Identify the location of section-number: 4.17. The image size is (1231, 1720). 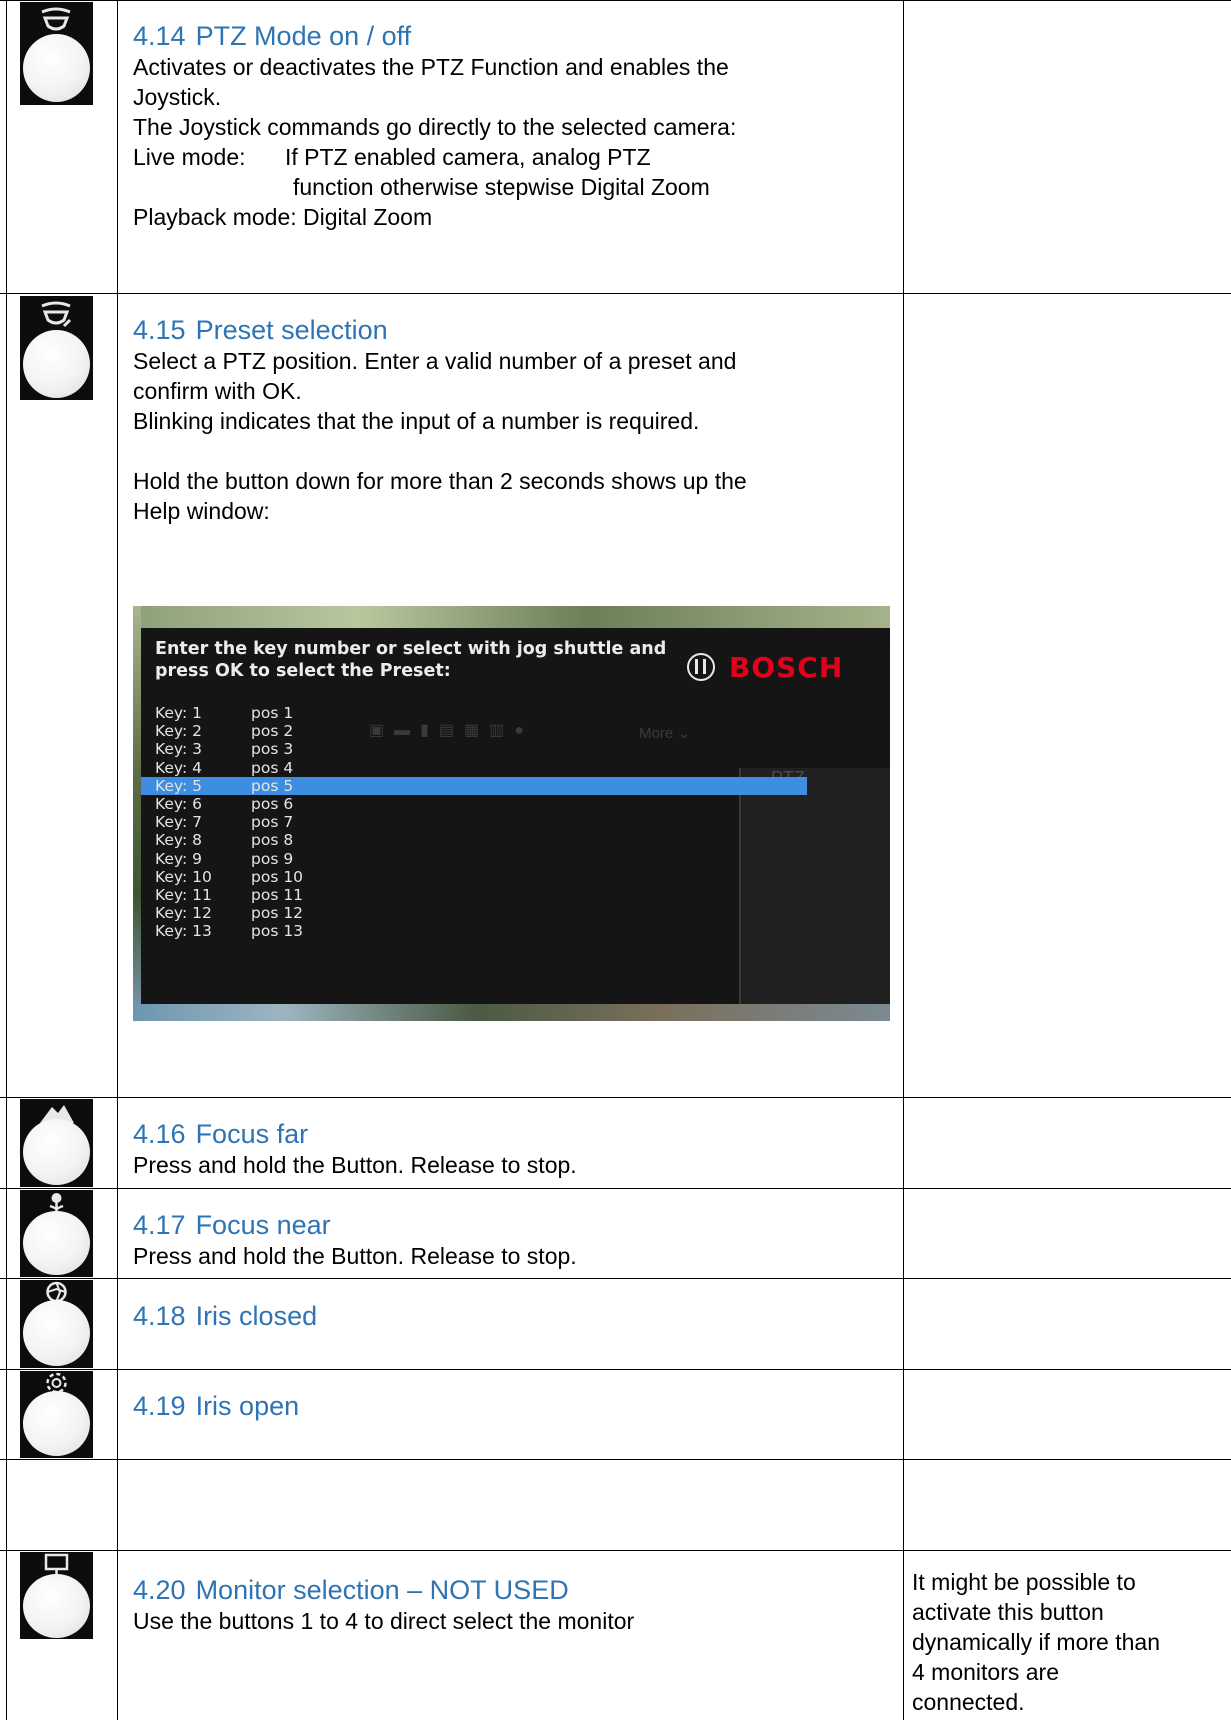
(159, 1225).